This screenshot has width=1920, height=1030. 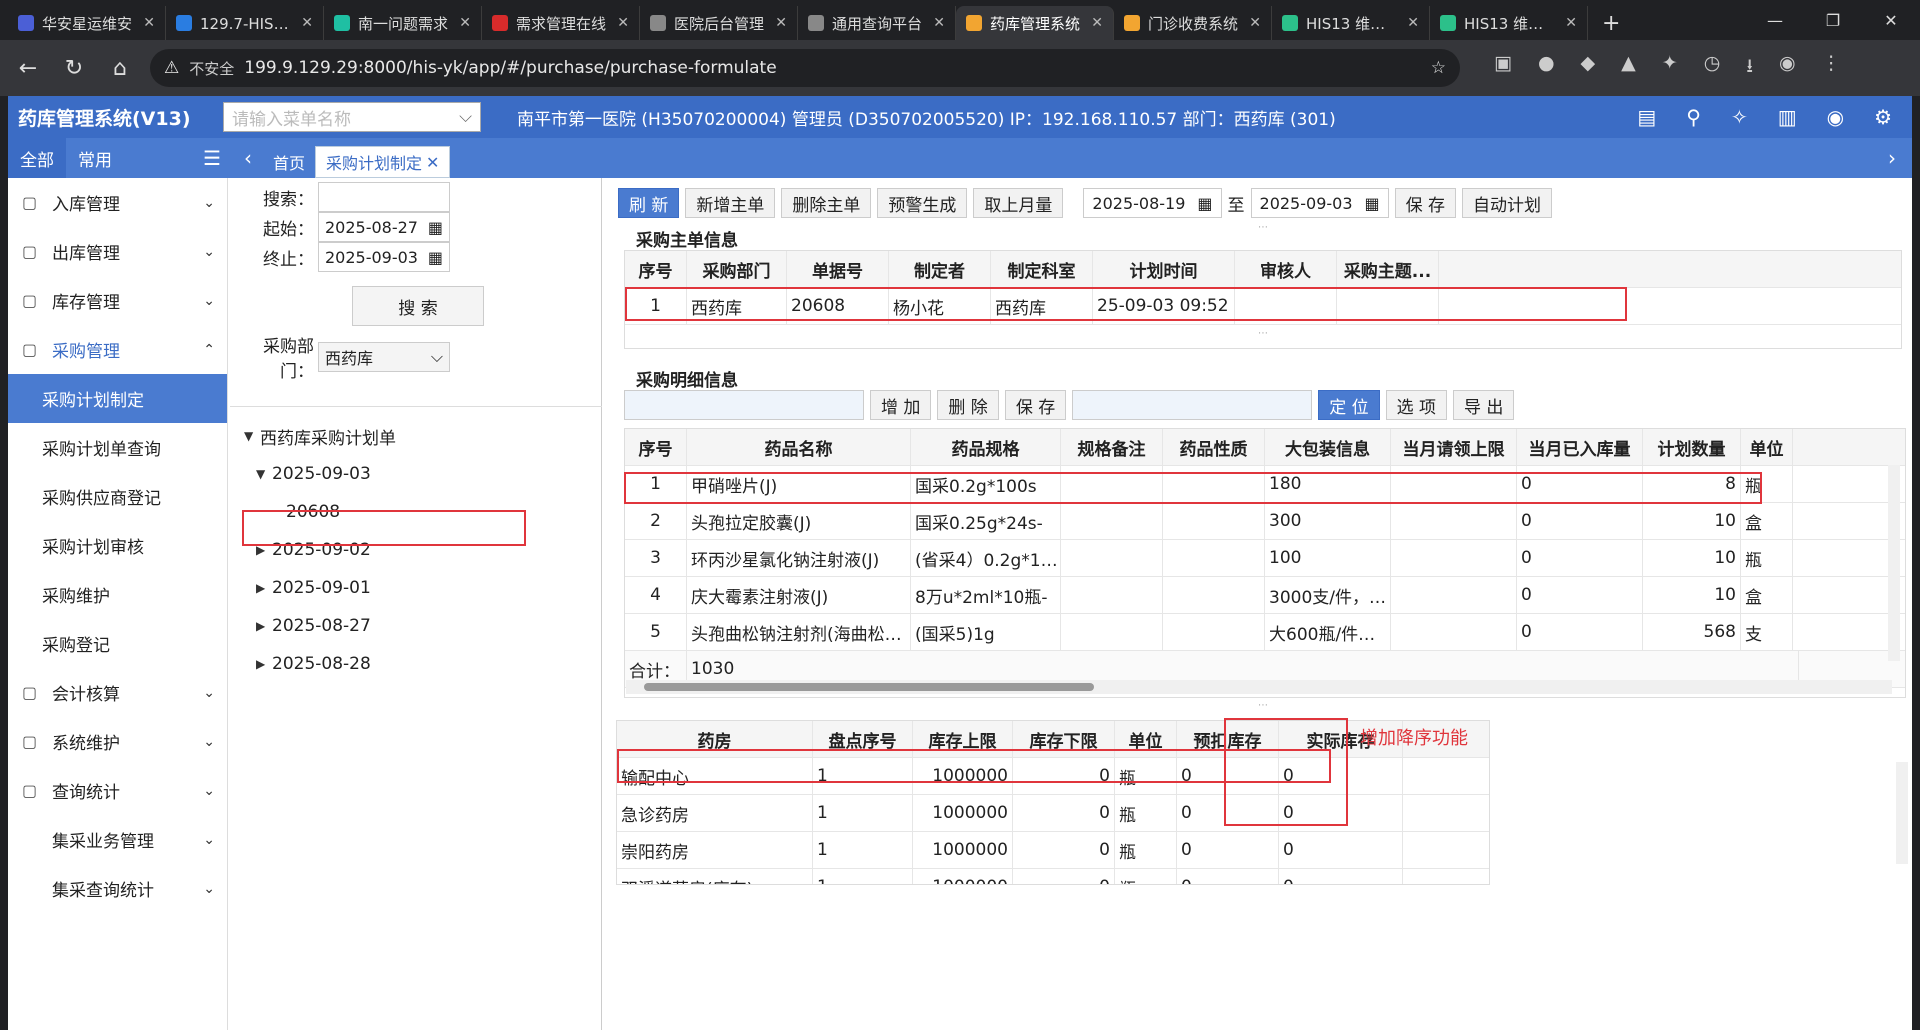 What do you see at coordinates (1739, 117) in the screenshot?
I see `tools-icon: ✧` at bounding box center [1739, 117].